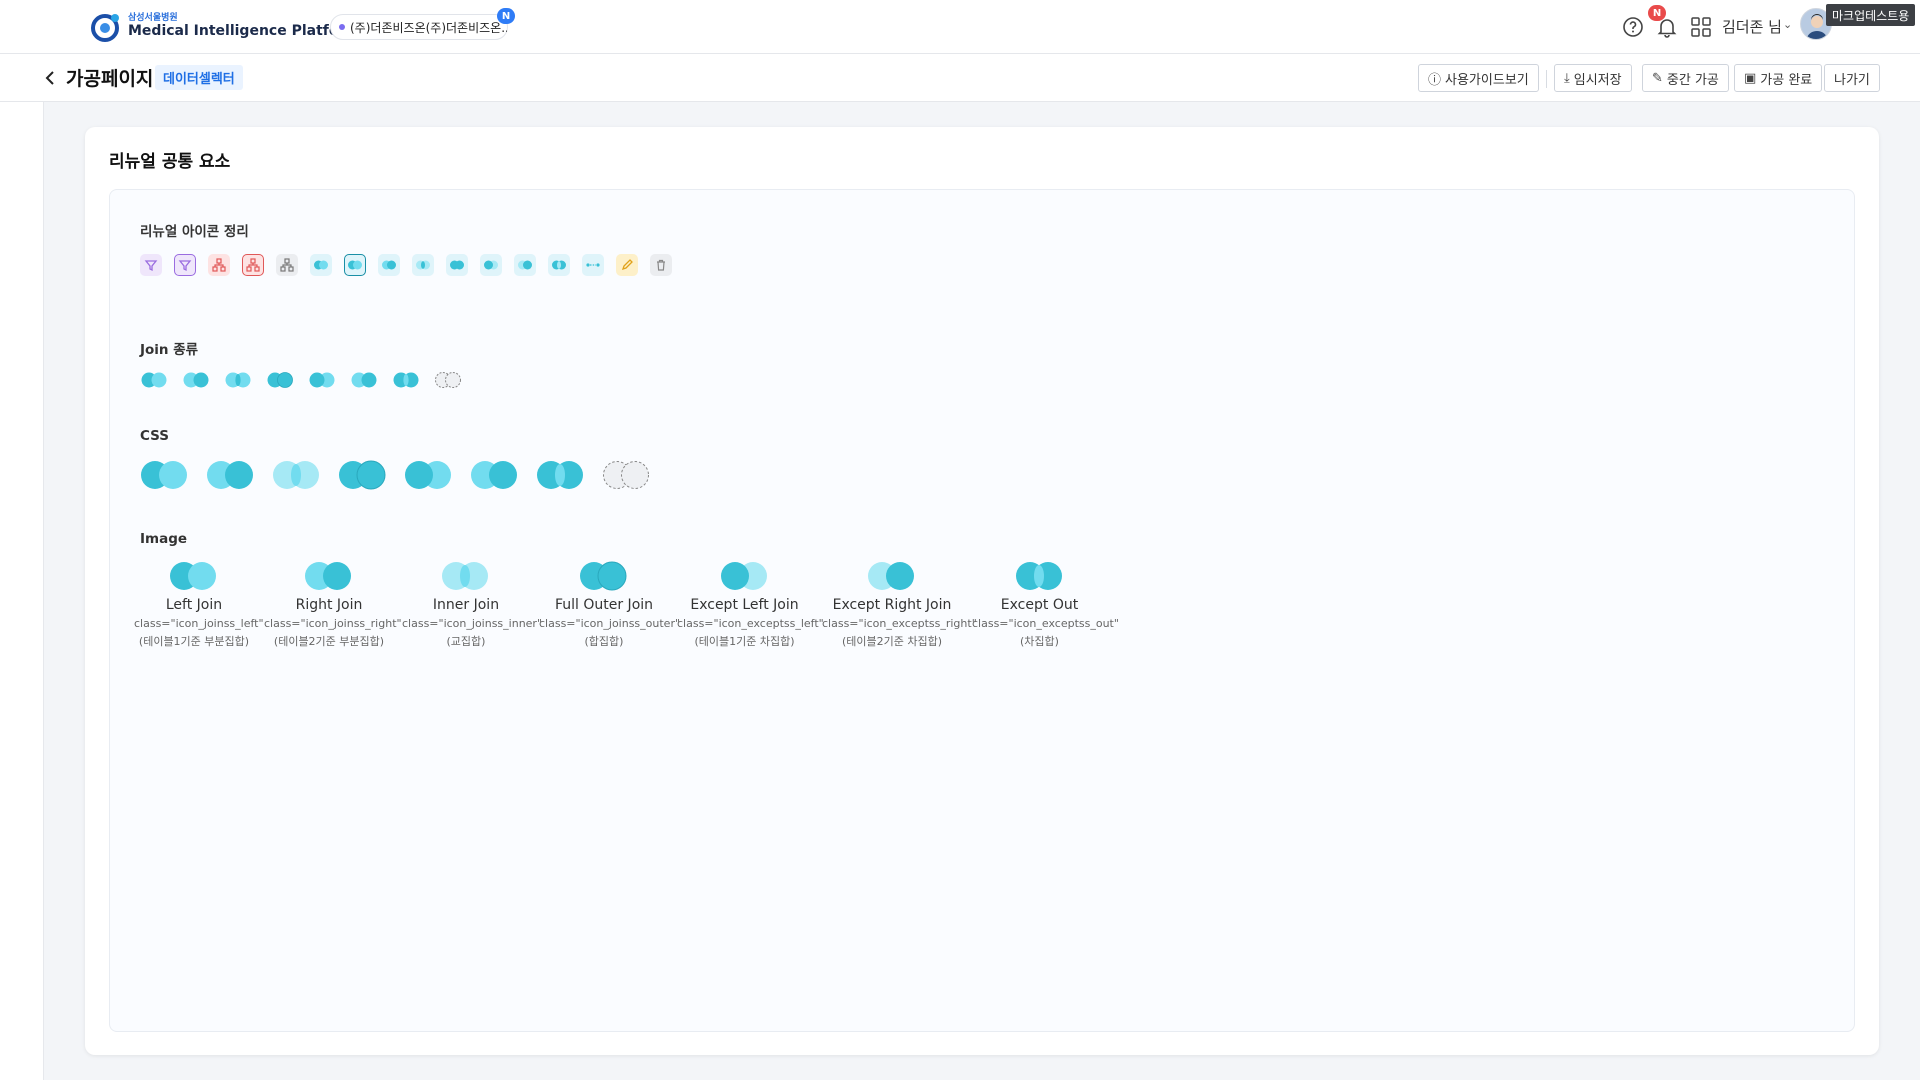 The height and width of the screenshot is (1080, 1920). I want to click on guide-button: ⓘ 사용가이드보기, so click(1478, 78).